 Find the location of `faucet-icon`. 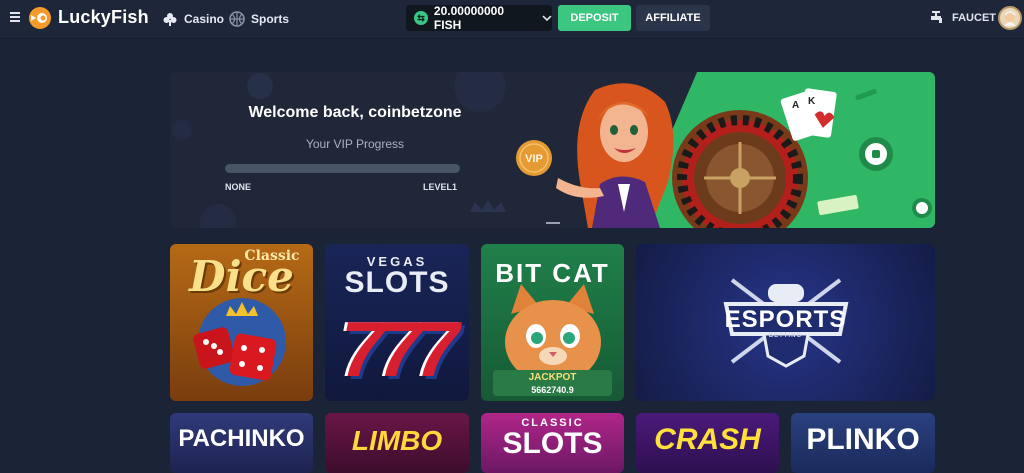

faucet-icon is located at coordinates (936, 17).